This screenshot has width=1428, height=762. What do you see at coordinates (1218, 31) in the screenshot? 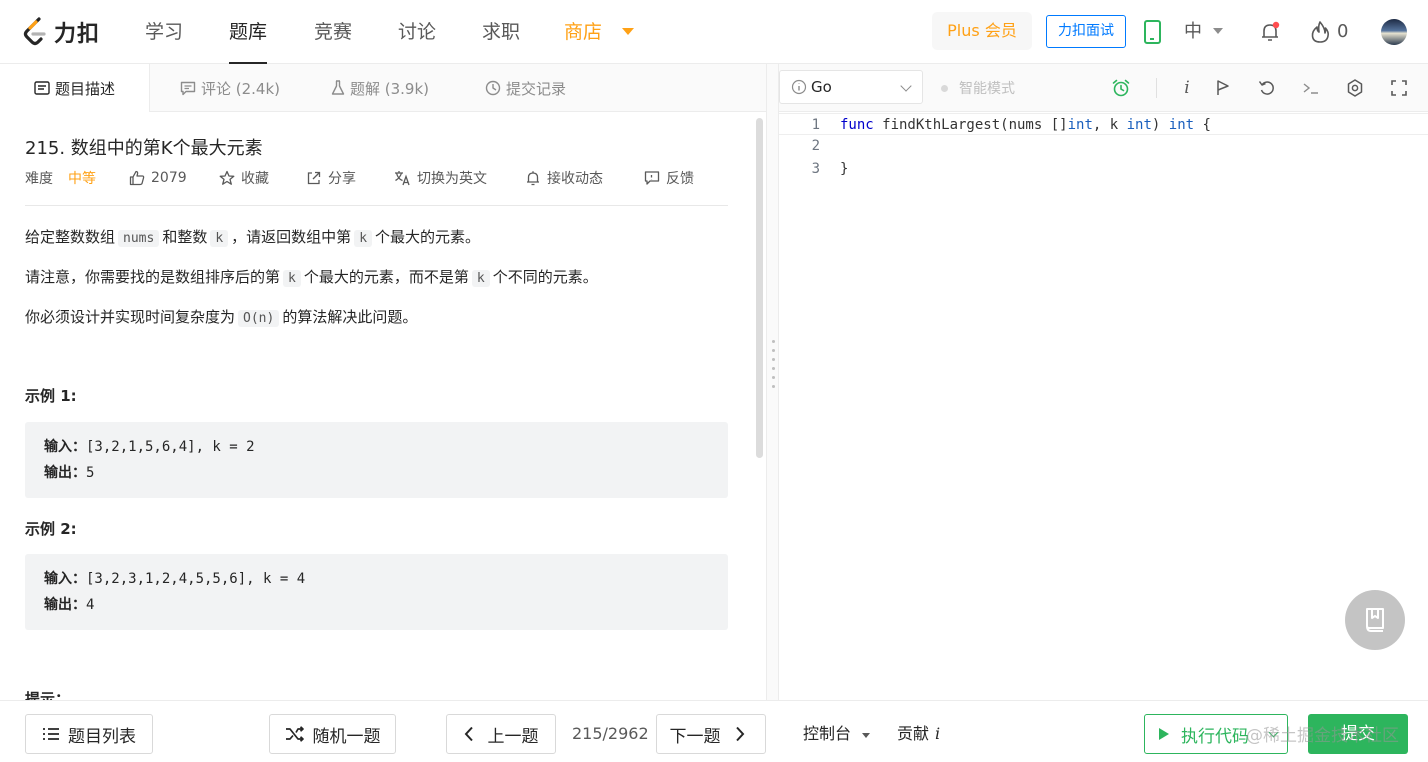
I see `language-caret-icon` at bounding box center [1218, 31].